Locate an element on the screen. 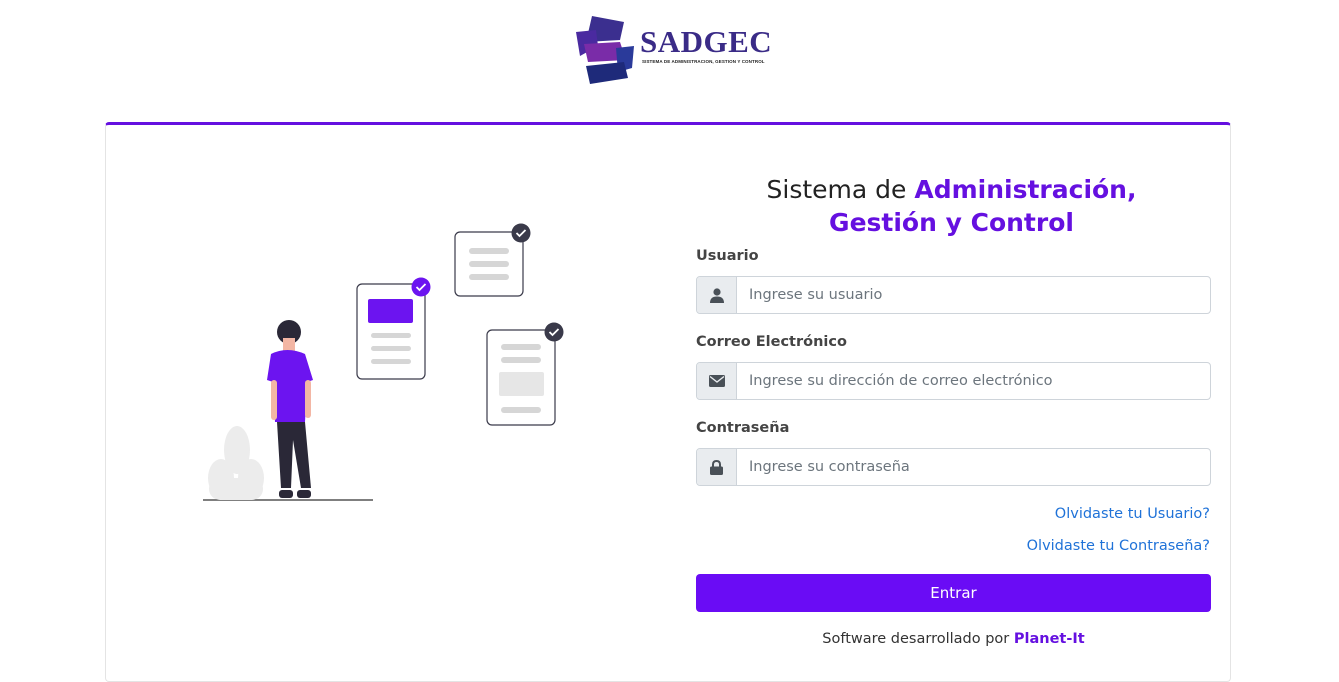  logo-mark-icon is located at coordinates (605, 50).